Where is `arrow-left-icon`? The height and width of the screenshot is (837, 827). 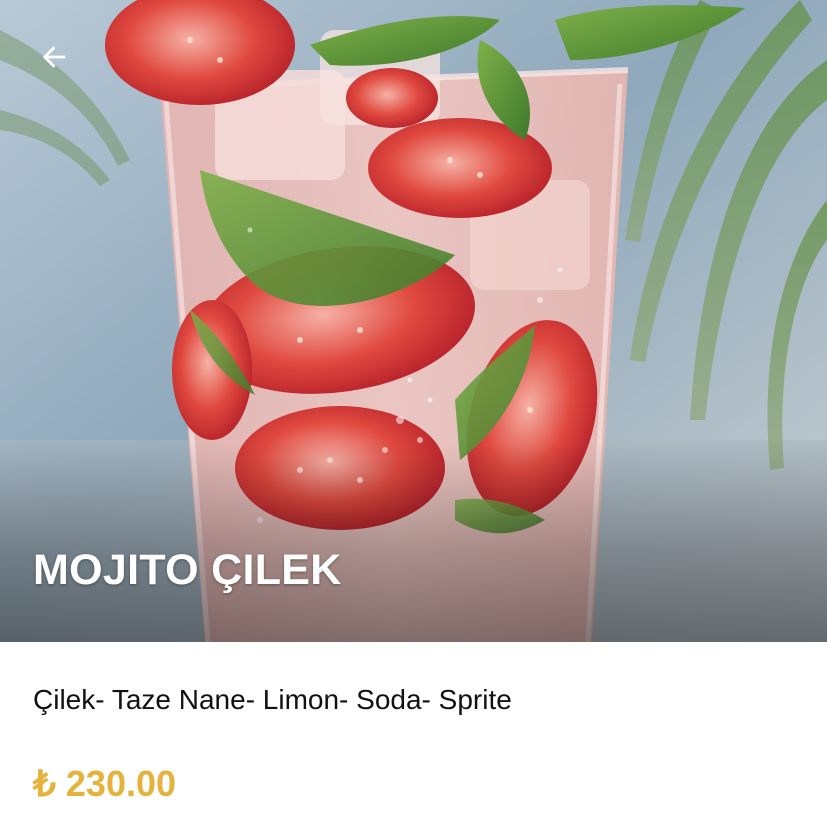 arrow-left-icon is located at coordinates (54, 57).